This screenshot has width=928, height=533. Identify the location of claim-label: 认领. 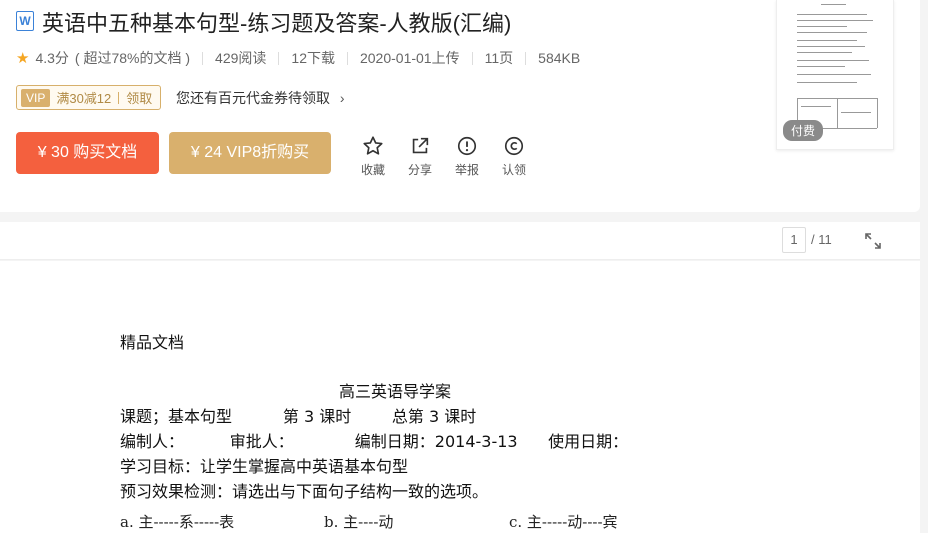
(513, 170).